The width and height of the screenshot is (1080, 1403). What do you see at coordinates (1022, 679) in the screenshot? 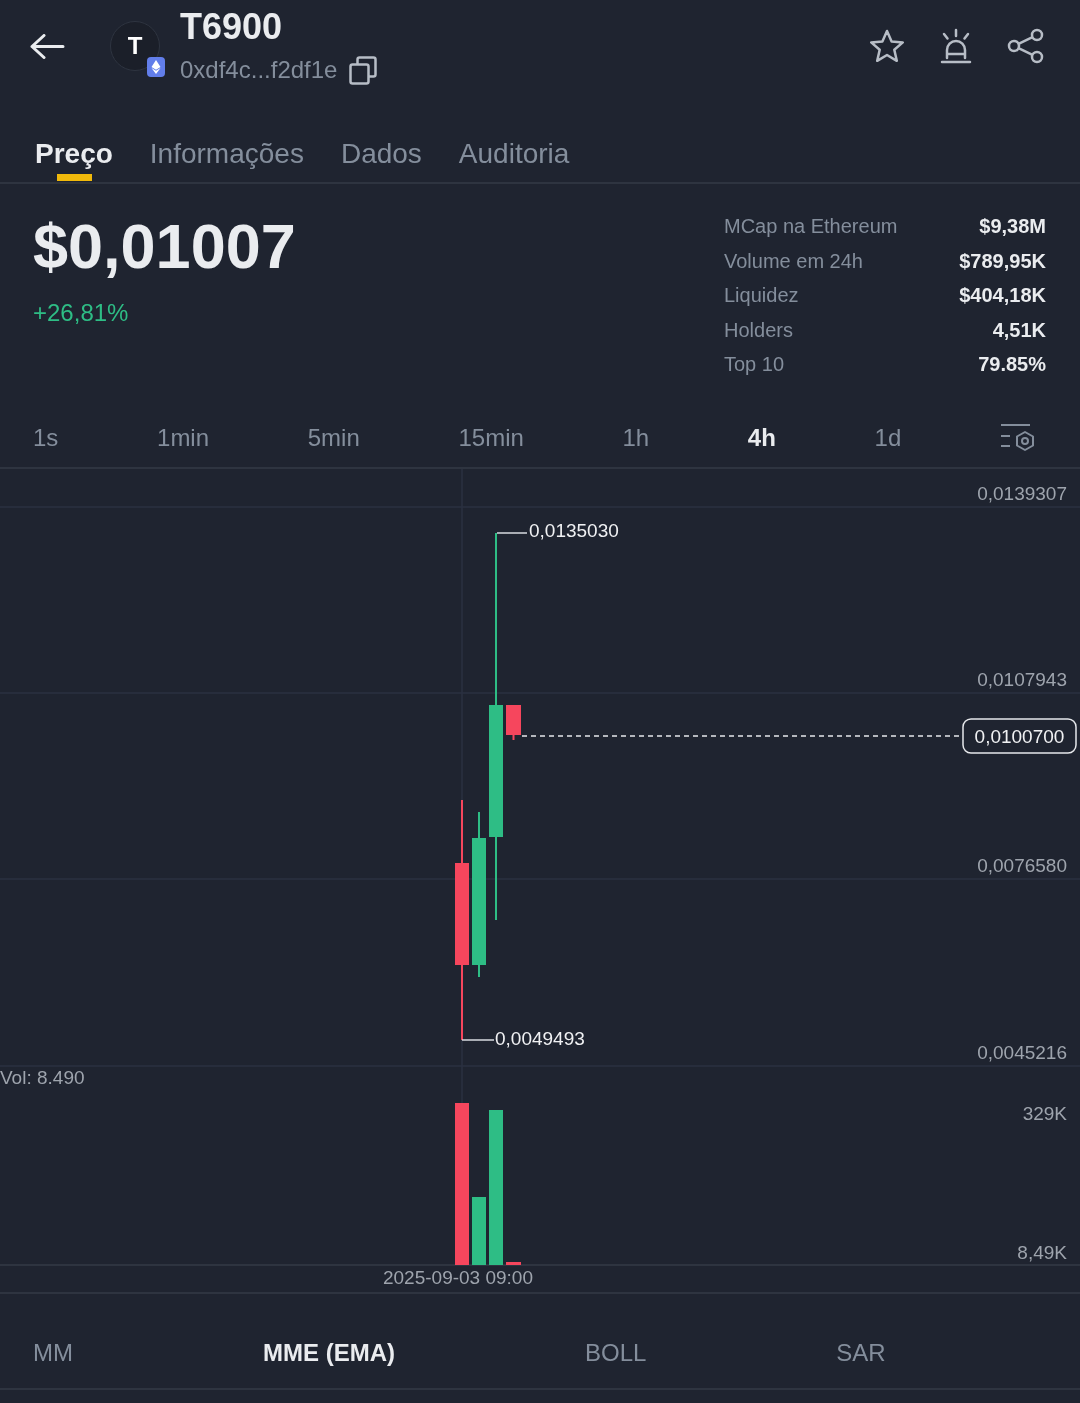
I see `price-axis-label: 0,0107943` at bounding box center [1022, 679].